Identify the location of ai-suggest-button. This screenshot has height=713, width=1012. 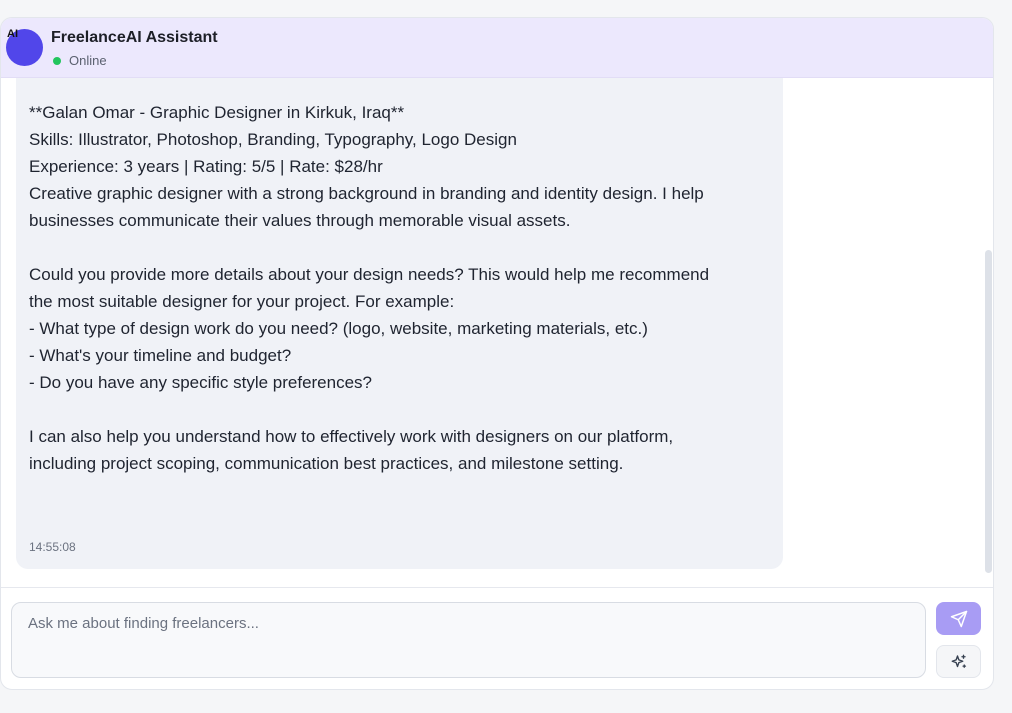
(958, 661).